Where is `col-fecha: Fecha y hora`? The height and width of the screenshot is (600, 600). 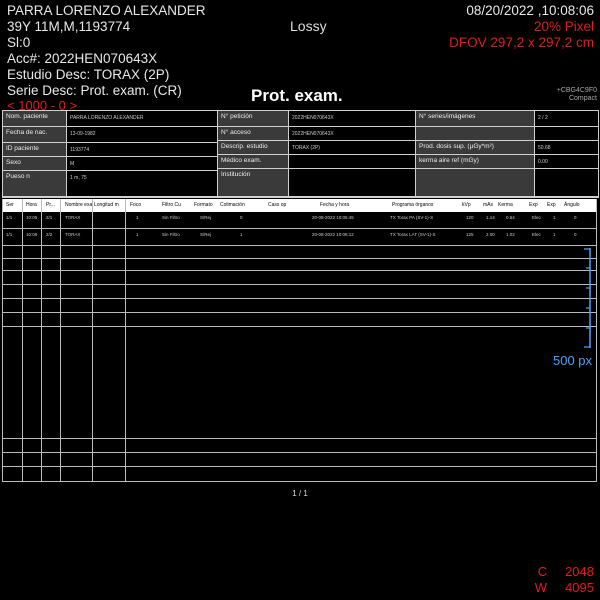
col-fecha: Fecha y hora is located at coordinates (335, 205).